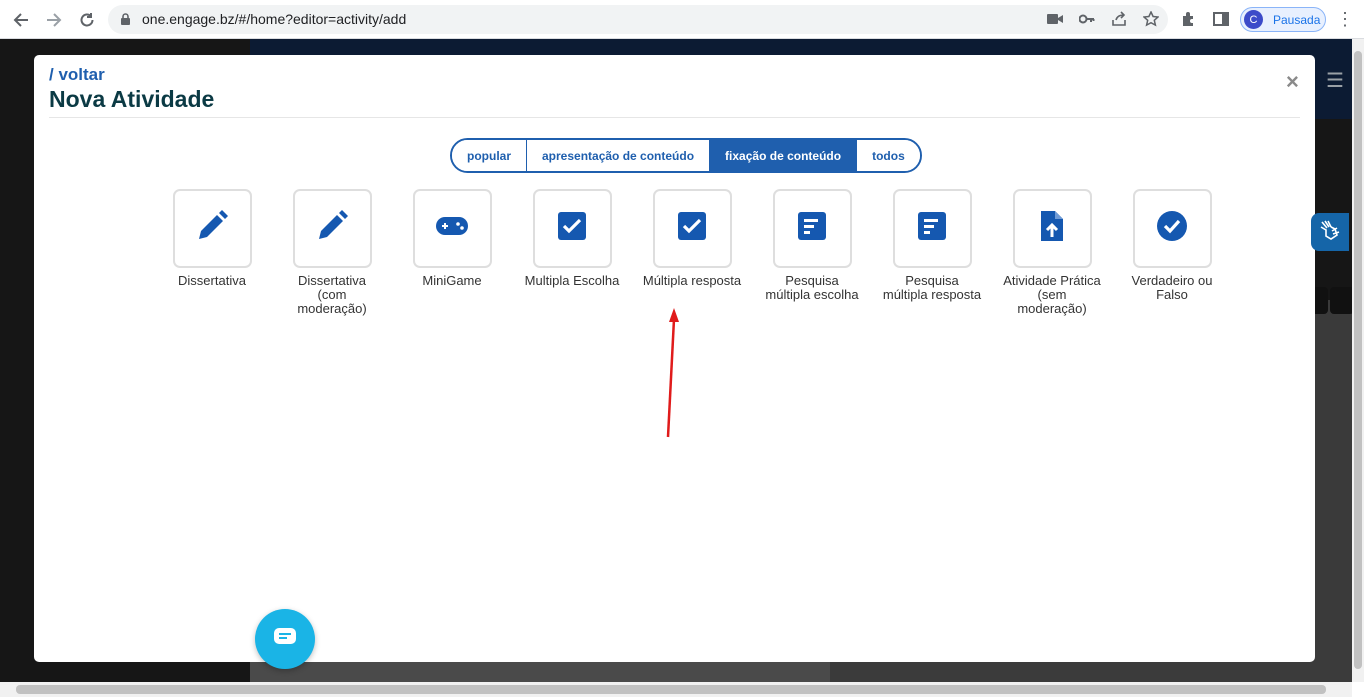  What do you see at coordinates (932, 287) in the screenshot?
I see `activity-card-label: Pesquisa múltipla resposta` at bounding box center [932, 287].